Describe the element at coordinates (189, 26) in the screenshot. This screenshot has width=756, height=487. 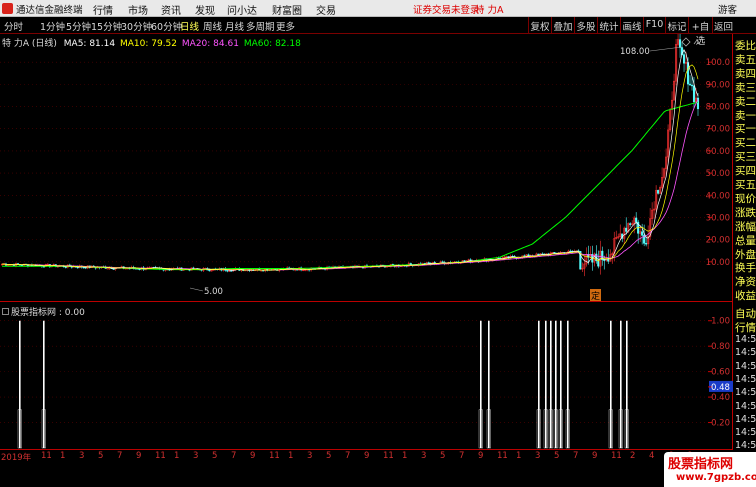
I see `period-daily: 日线` at that location.